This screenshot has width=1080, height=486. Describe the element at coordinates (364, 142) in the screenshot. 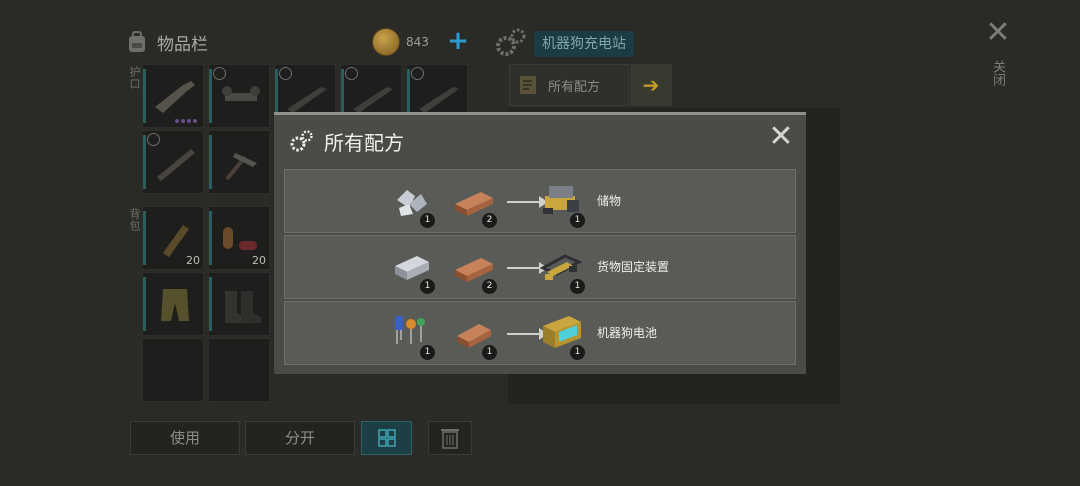

I see `dialog-title-text: 所有配方` at that location.